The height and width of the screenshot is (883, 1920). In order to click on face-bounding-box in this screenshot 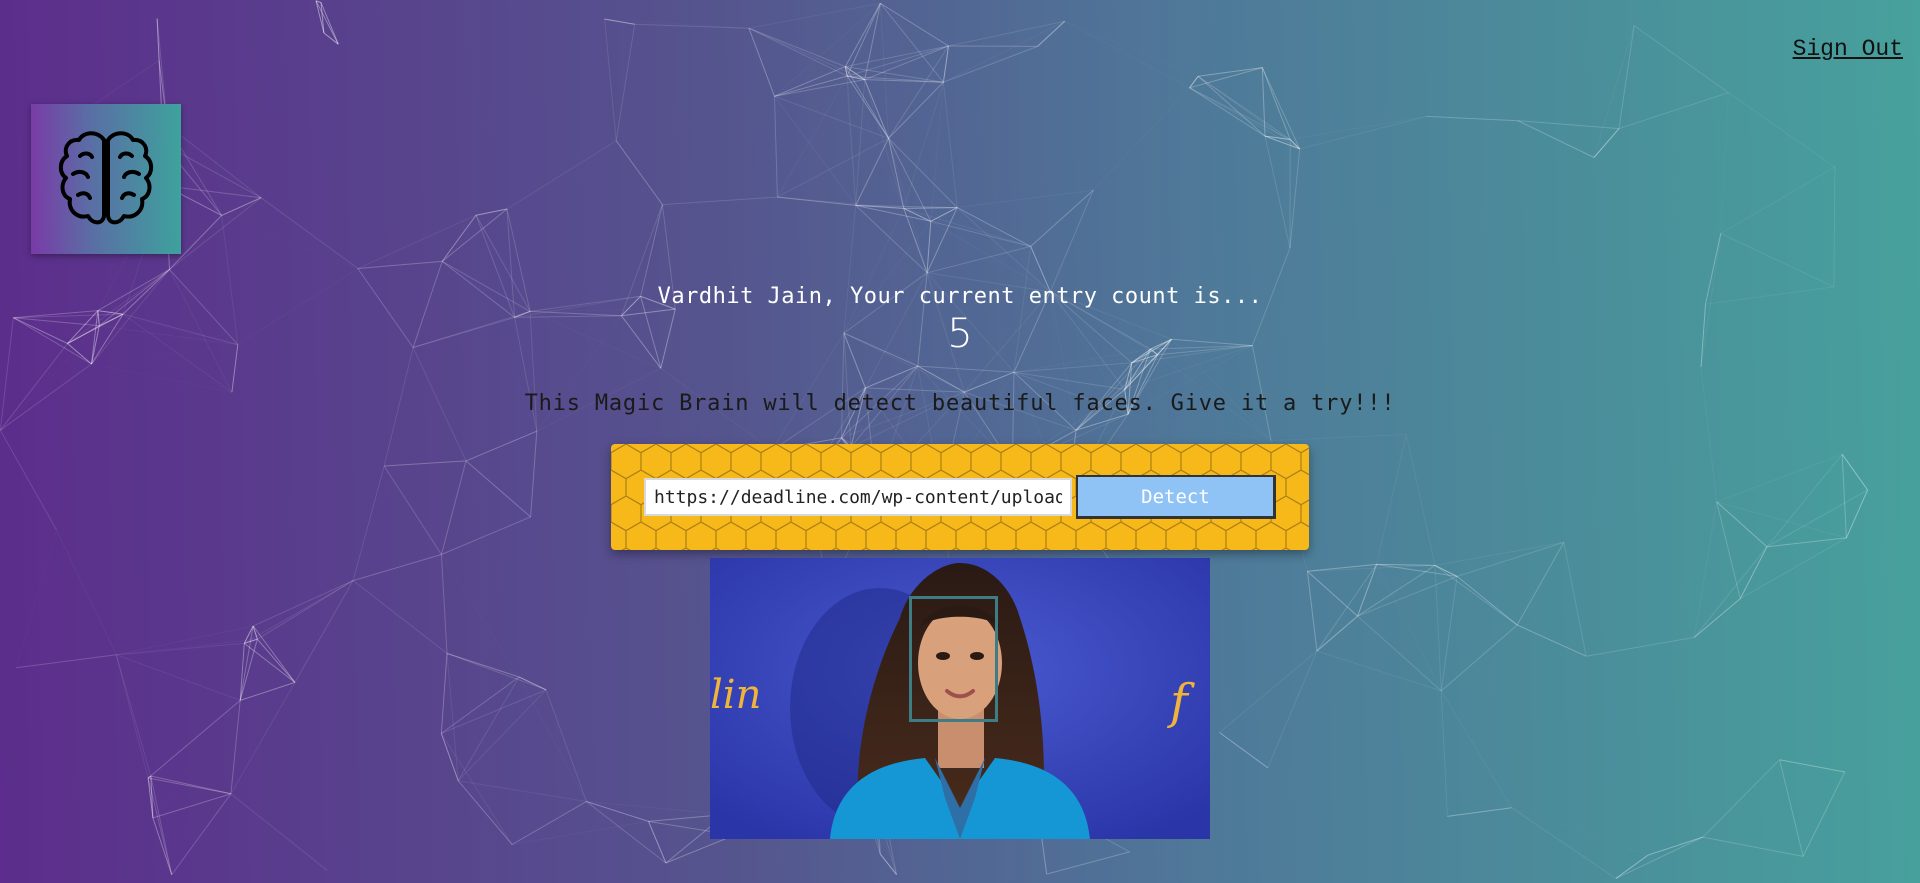, I will do `click(953, 659)`.